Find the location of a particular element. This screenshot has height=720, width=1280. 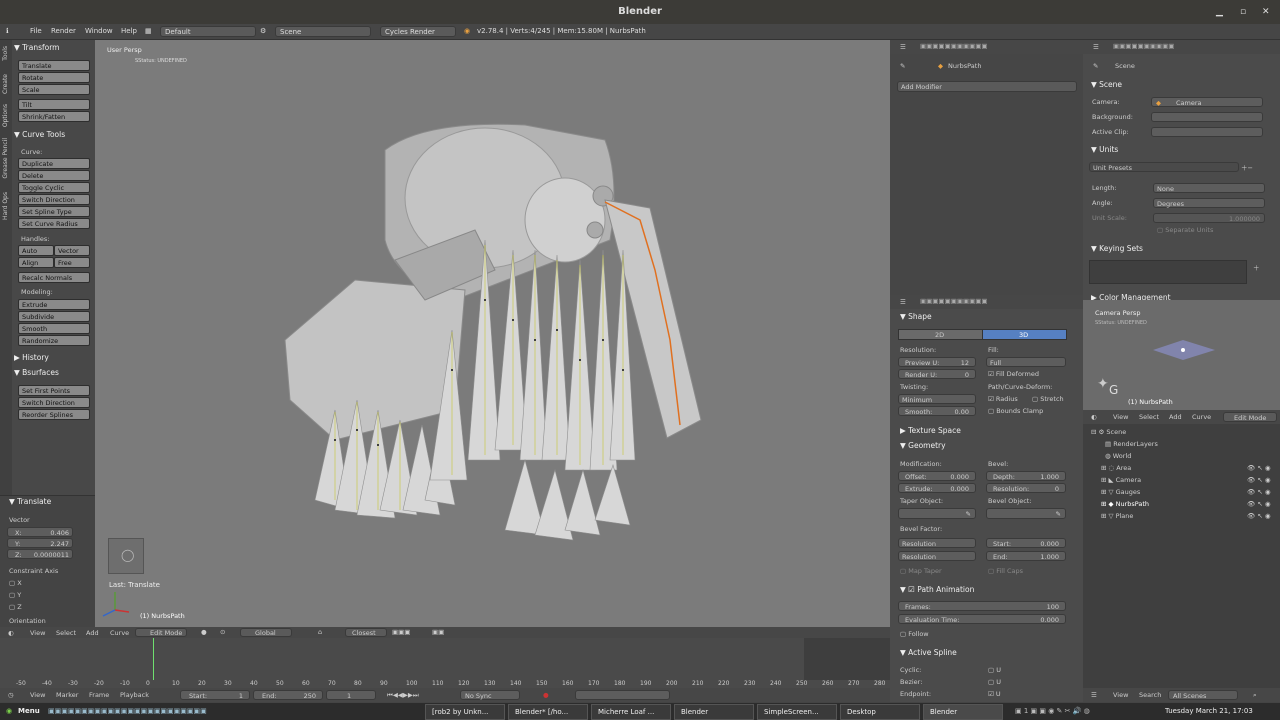

tab-options: Options is located at coordinates (5, 115).